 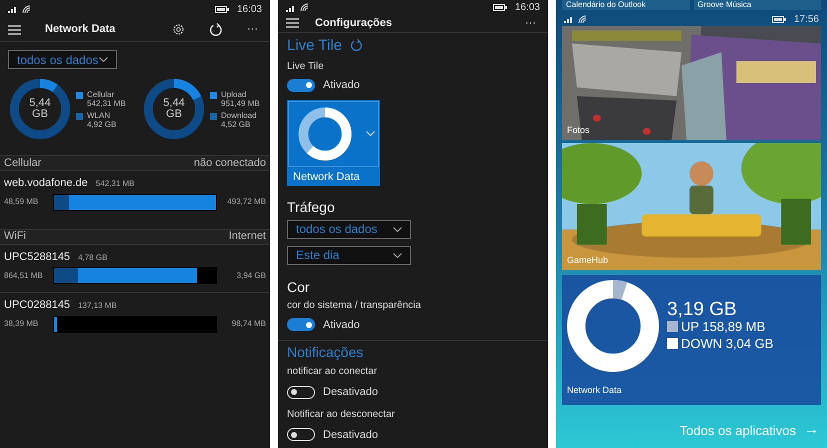 What do you see at coordinates (306, 67) in the screenshot?
I see `setting-label: Live Tile` at bounding box center [306, 67].